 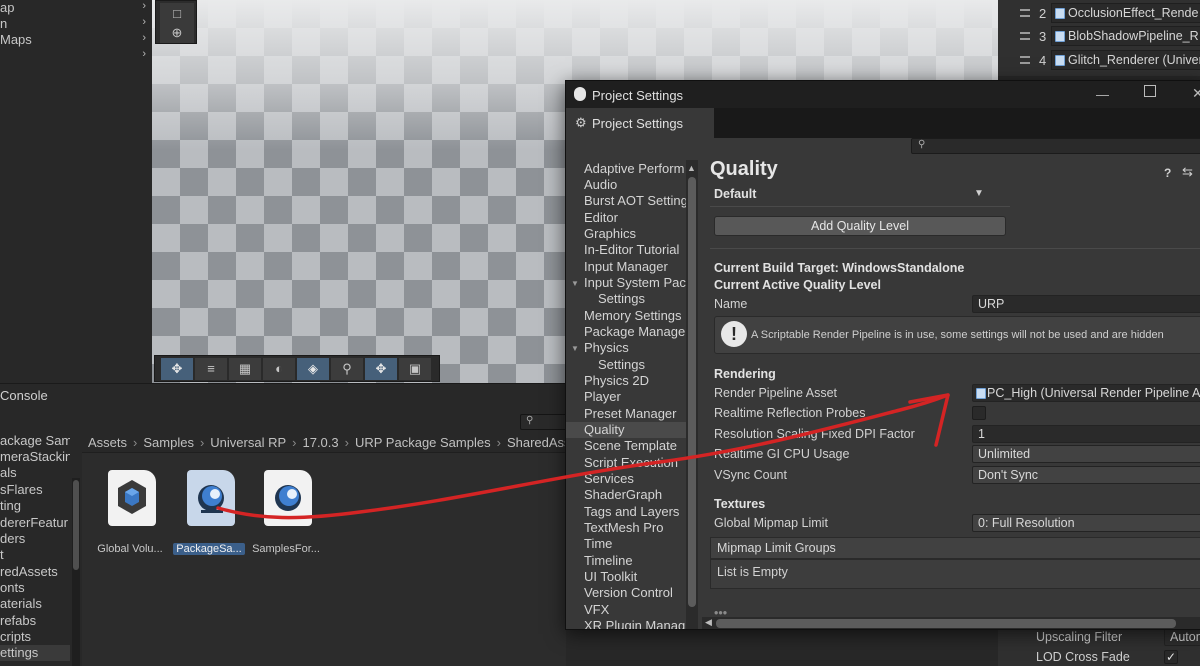 I want to click on breadcrumb-item: Universal RP, so click(x=248, y=442).